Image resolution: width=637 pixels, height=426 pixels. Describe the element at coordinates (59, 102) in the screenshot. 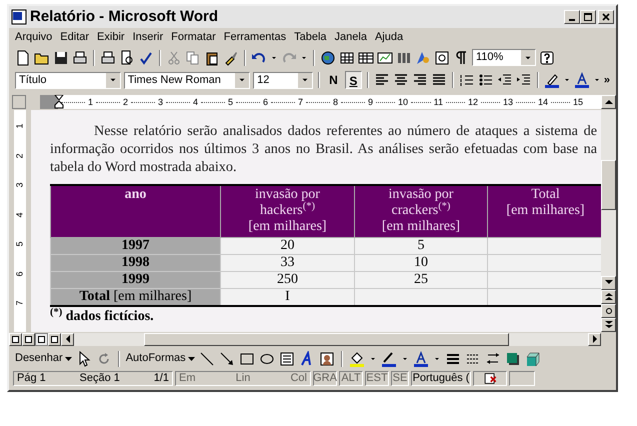

I see `indent-marker` at that location.